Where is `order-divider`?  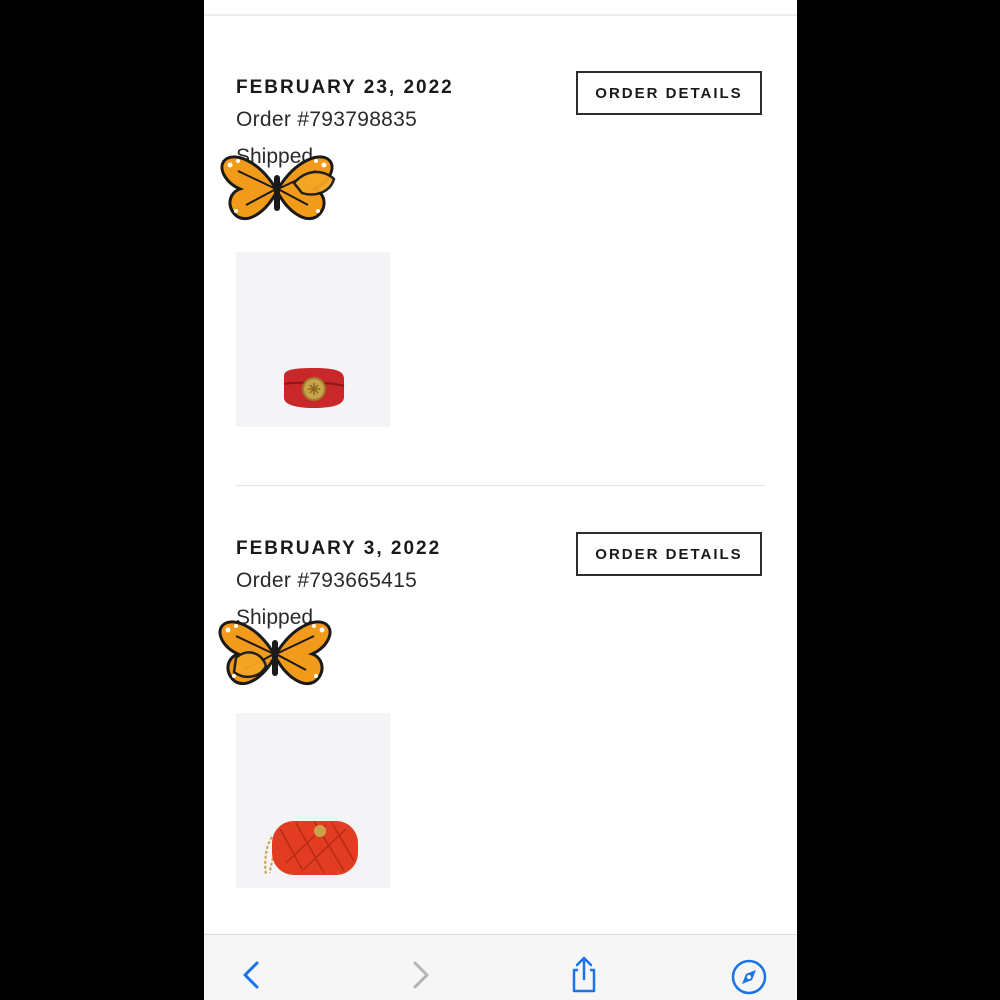 order-divider is located at coordinates (500, 485).